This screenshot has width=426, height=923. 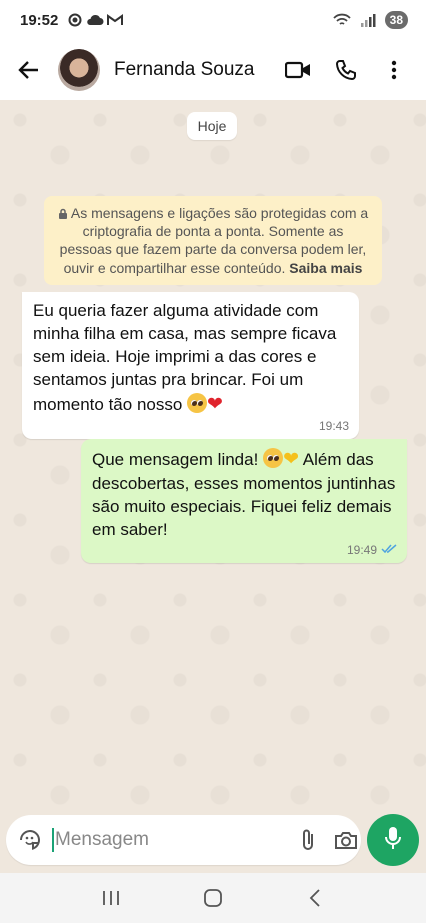 I want to click on camera-icon, so click(x=346, y=840).